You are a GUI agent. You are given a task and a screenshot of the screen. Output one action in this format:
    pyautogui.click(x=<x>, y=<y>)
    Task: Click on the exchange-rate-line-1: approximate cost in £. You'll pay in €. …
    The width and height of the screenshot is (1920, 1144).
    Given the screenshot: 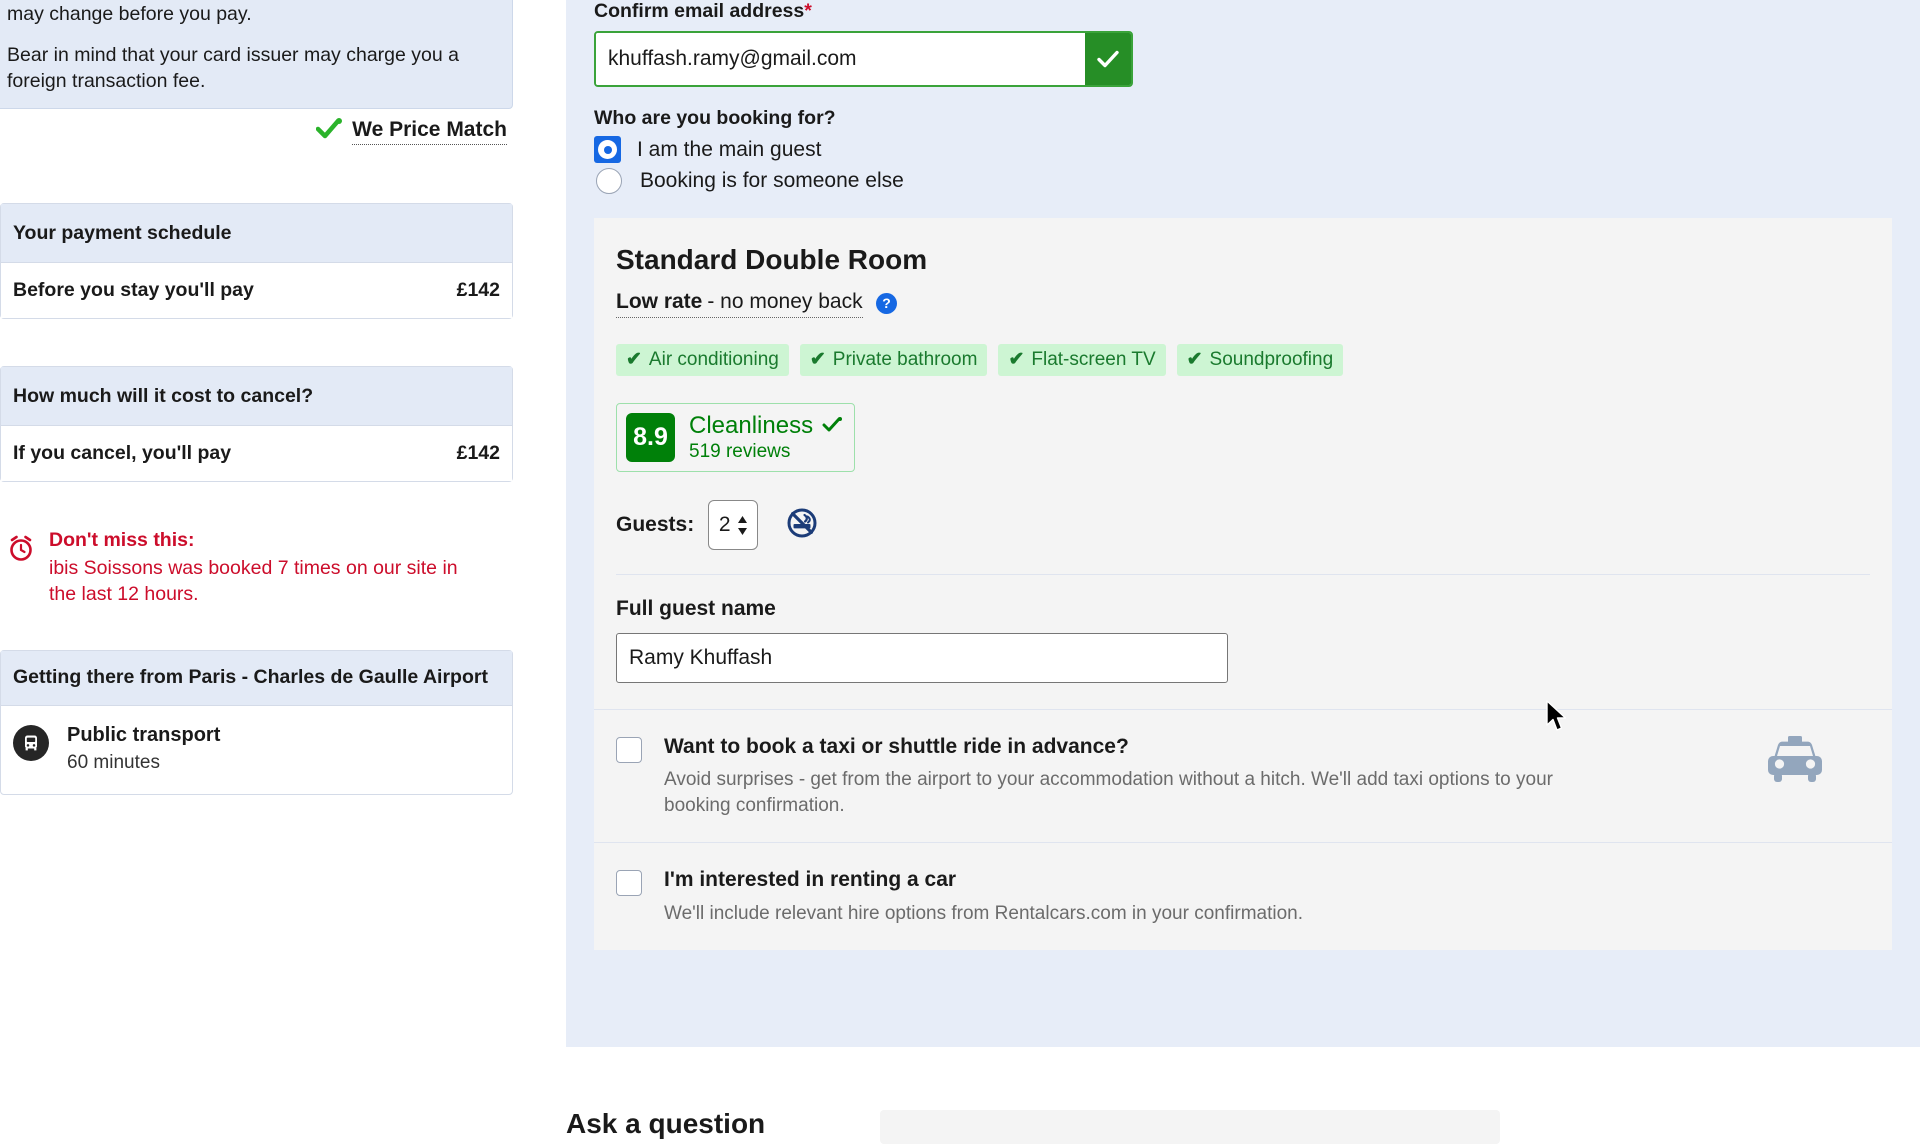 What is the action you would take?
    pyautogui.click(x=129, y=14)
    